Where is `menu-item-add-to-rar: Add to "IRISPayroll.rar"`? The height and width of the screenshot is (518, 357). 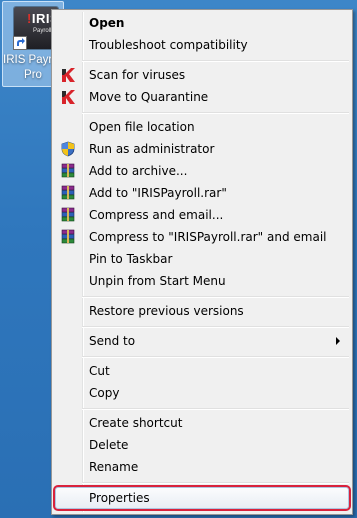 menu-item-add-to-rar: Add to "IRISPayroll.rar" is located at coordinates (202, 193).